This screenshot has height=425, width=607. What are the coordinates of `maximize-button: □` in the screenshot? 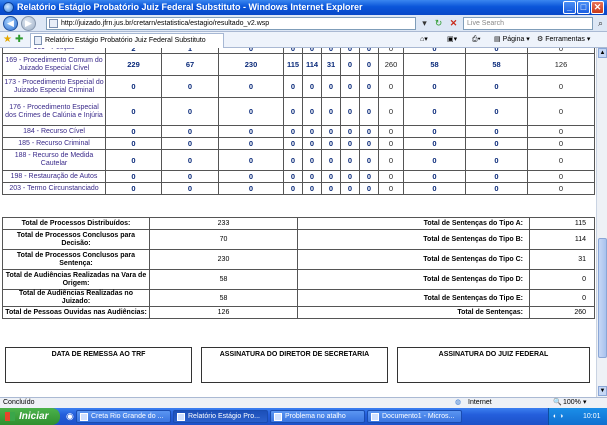 It's located at (583, 7).